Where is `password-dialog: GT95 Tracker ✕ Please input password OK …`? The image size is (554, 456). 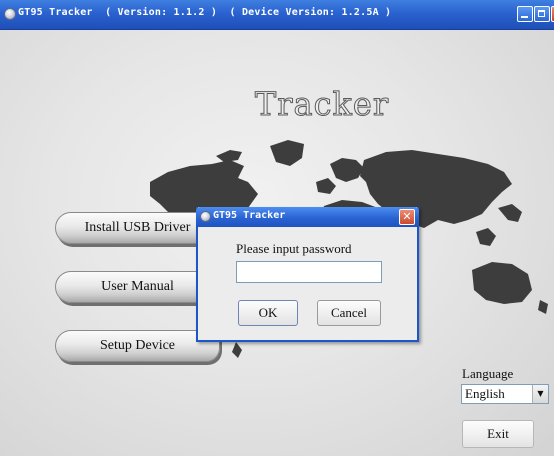
password-dialog: GT95 Tracker ✕ Please input password OK … is located at coordinates (307, 274).